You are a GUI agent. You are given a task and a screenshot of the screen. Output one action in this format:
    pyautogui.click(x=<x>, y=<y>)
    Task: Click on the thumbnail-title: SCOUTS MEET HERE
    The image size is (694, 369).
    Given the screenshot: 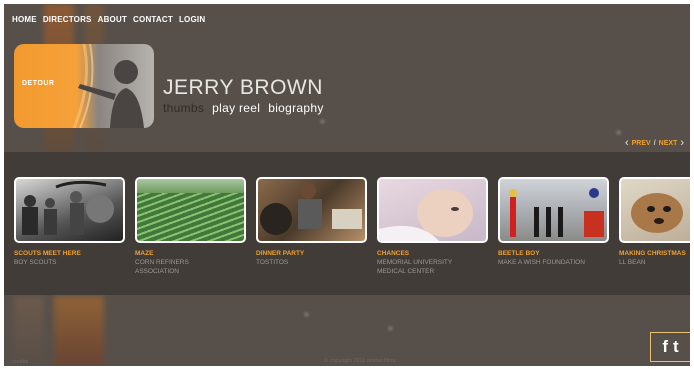 What is the action you would take?
    pyautogui.click(x=69, y=253)
    